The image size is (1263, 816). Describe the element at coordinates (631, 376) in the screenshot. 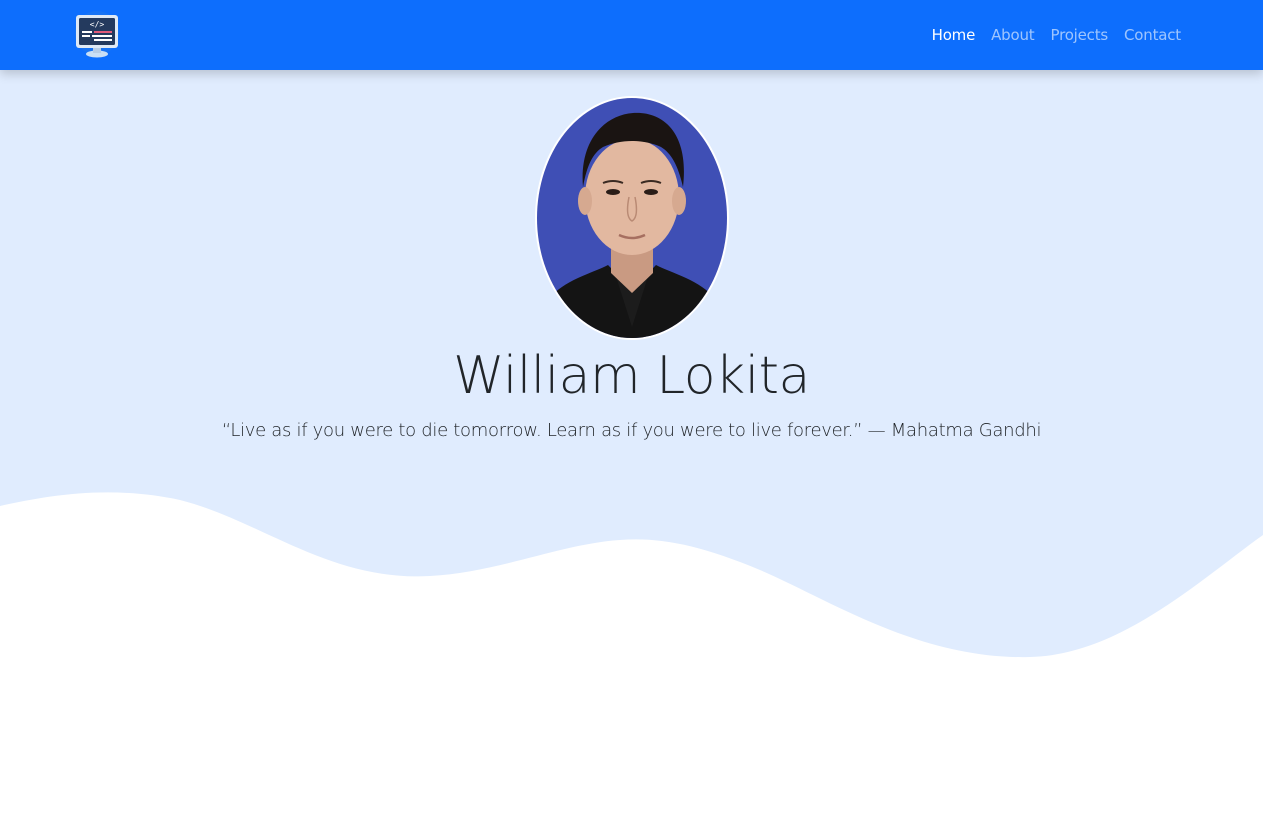

I see `hero-name: William Lokita` at that location.